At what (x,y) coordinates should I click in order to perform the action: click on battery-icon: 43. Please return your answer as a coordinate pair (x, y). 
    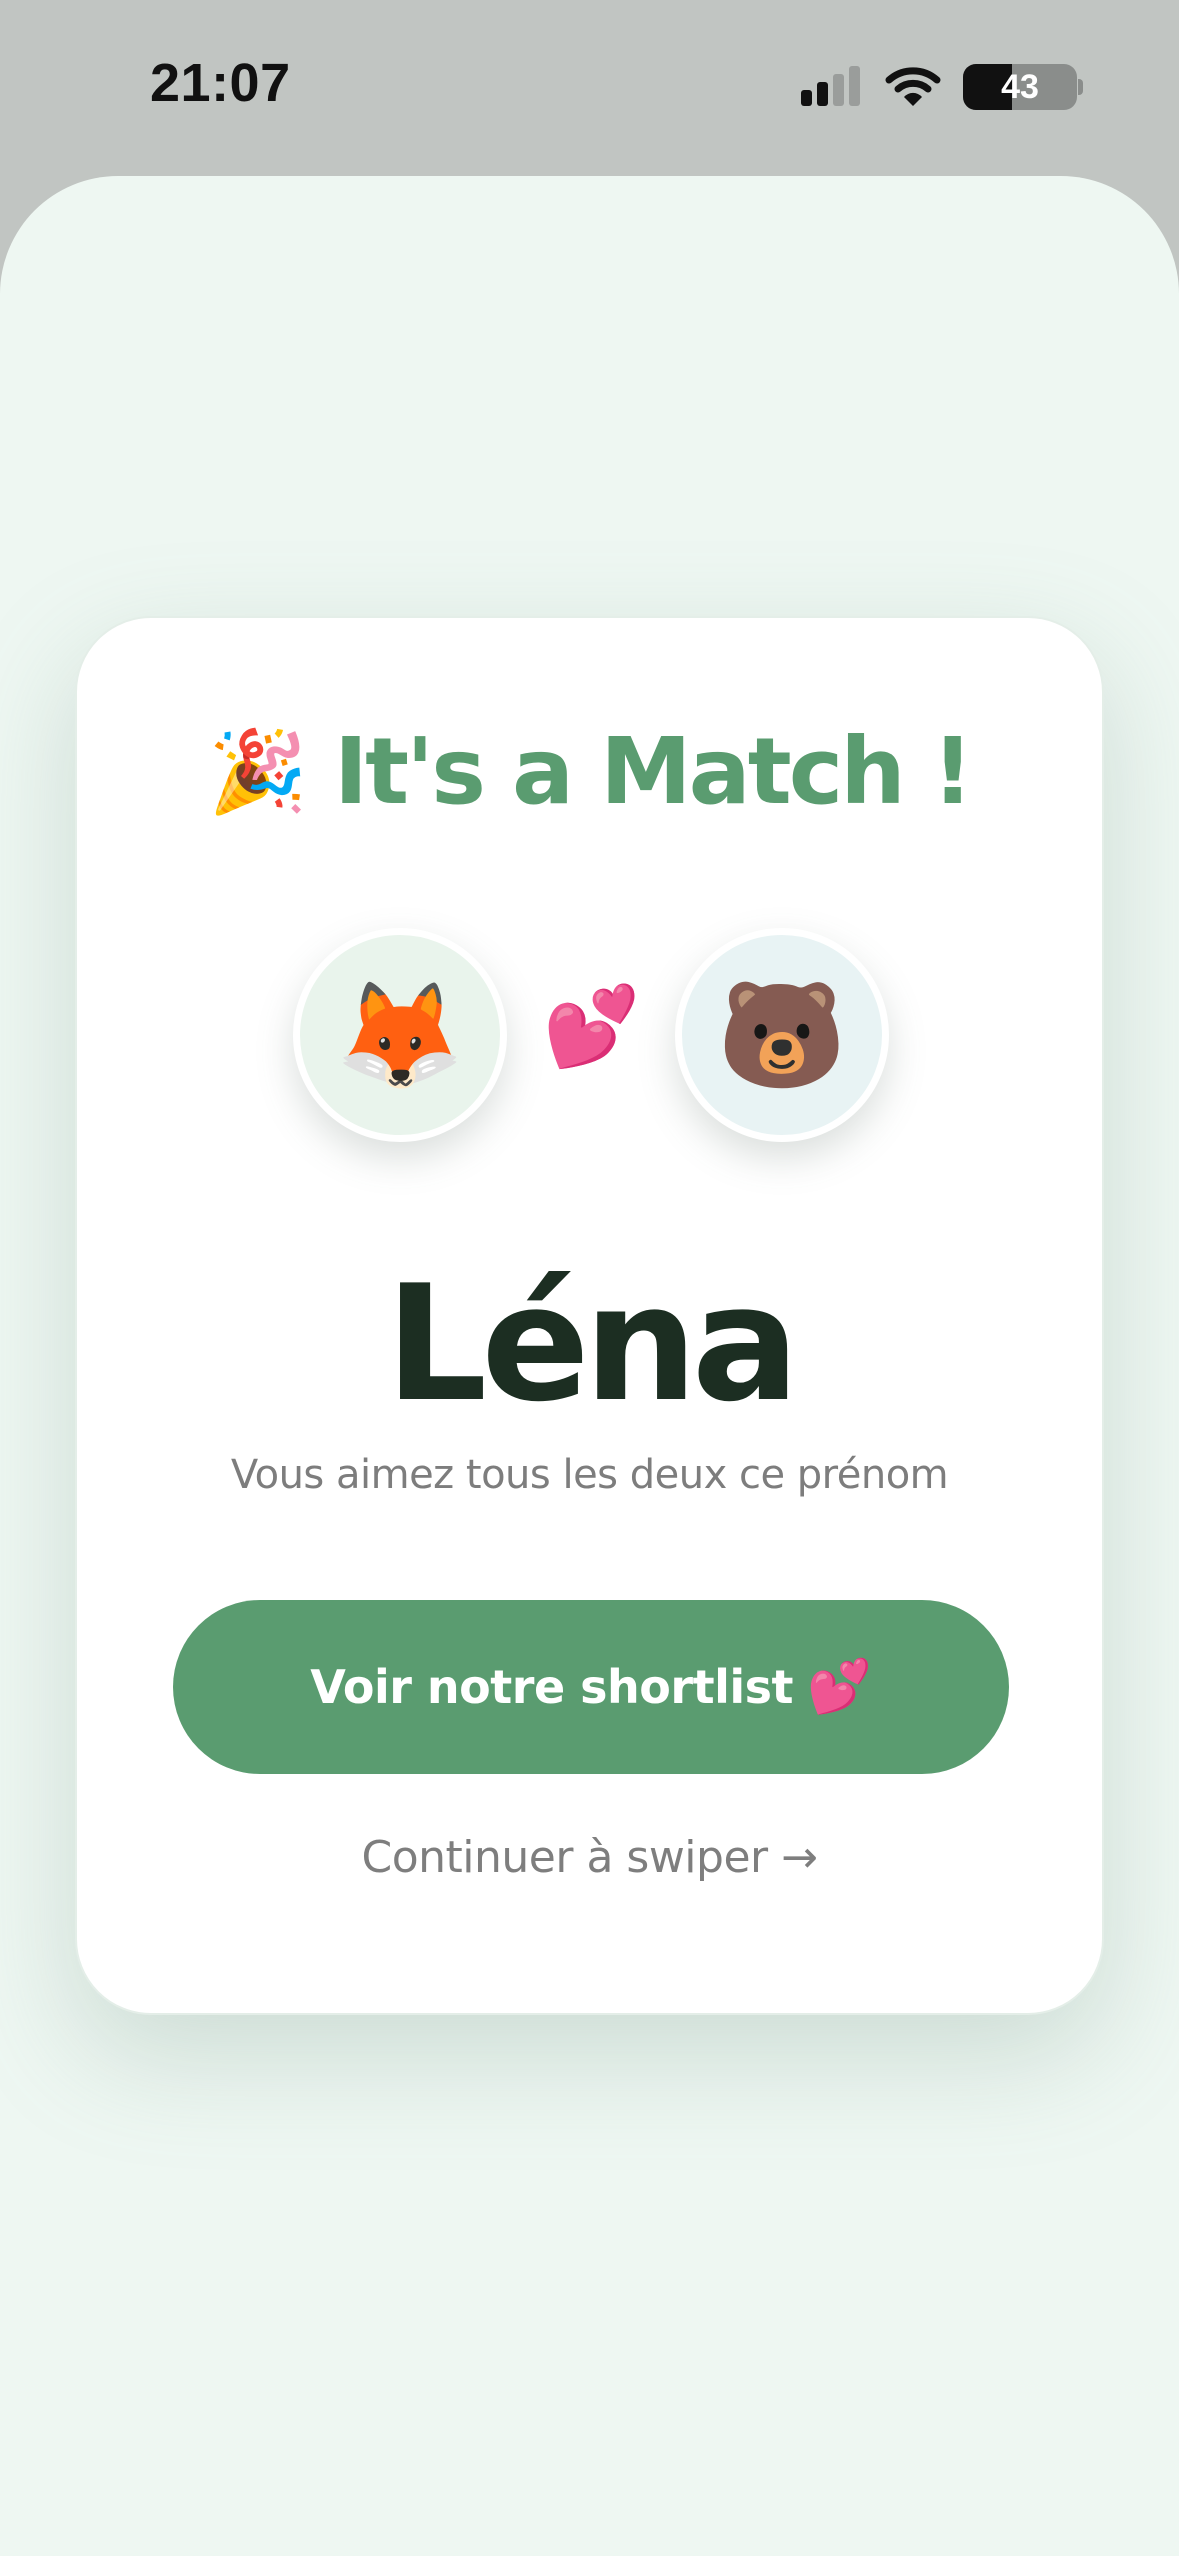
    Looking at the image, I should click on (1023, 87).